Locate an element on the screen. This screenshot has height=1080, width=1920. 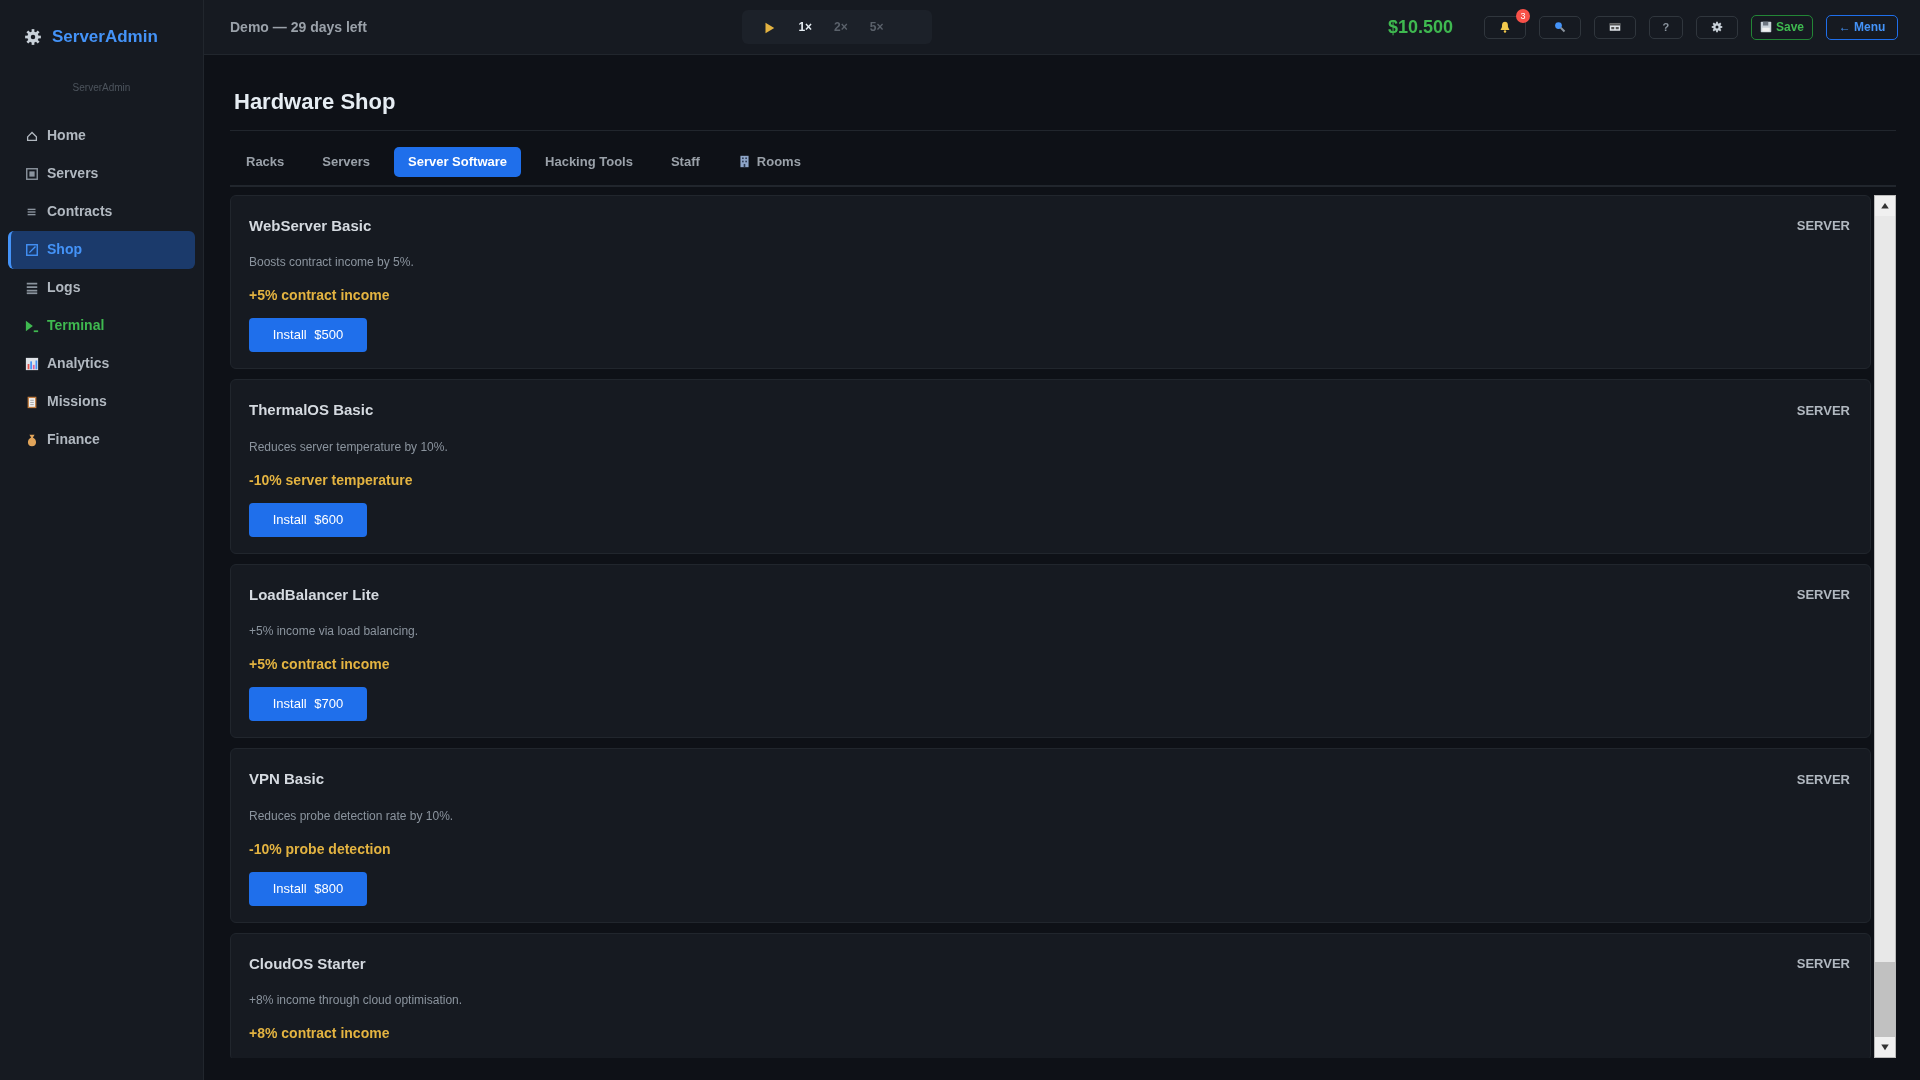
card-icon is located at coordinates (1614, 27).